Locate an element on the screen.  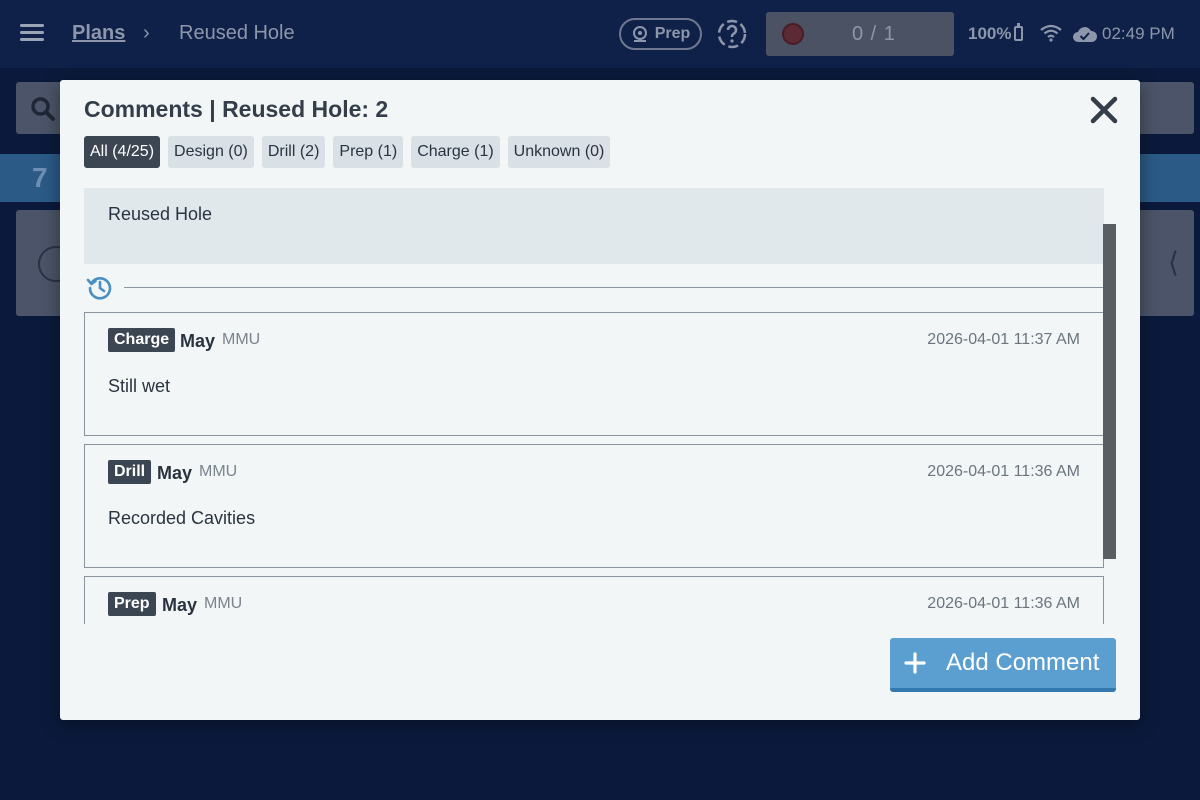
add-comment-label: Add Comment is located at coordinates (1023, 662).